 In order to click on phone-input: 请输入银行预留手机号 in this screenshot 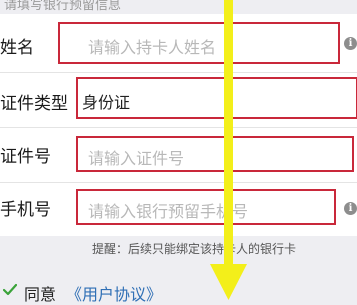, I will do `click(206, 207)`.